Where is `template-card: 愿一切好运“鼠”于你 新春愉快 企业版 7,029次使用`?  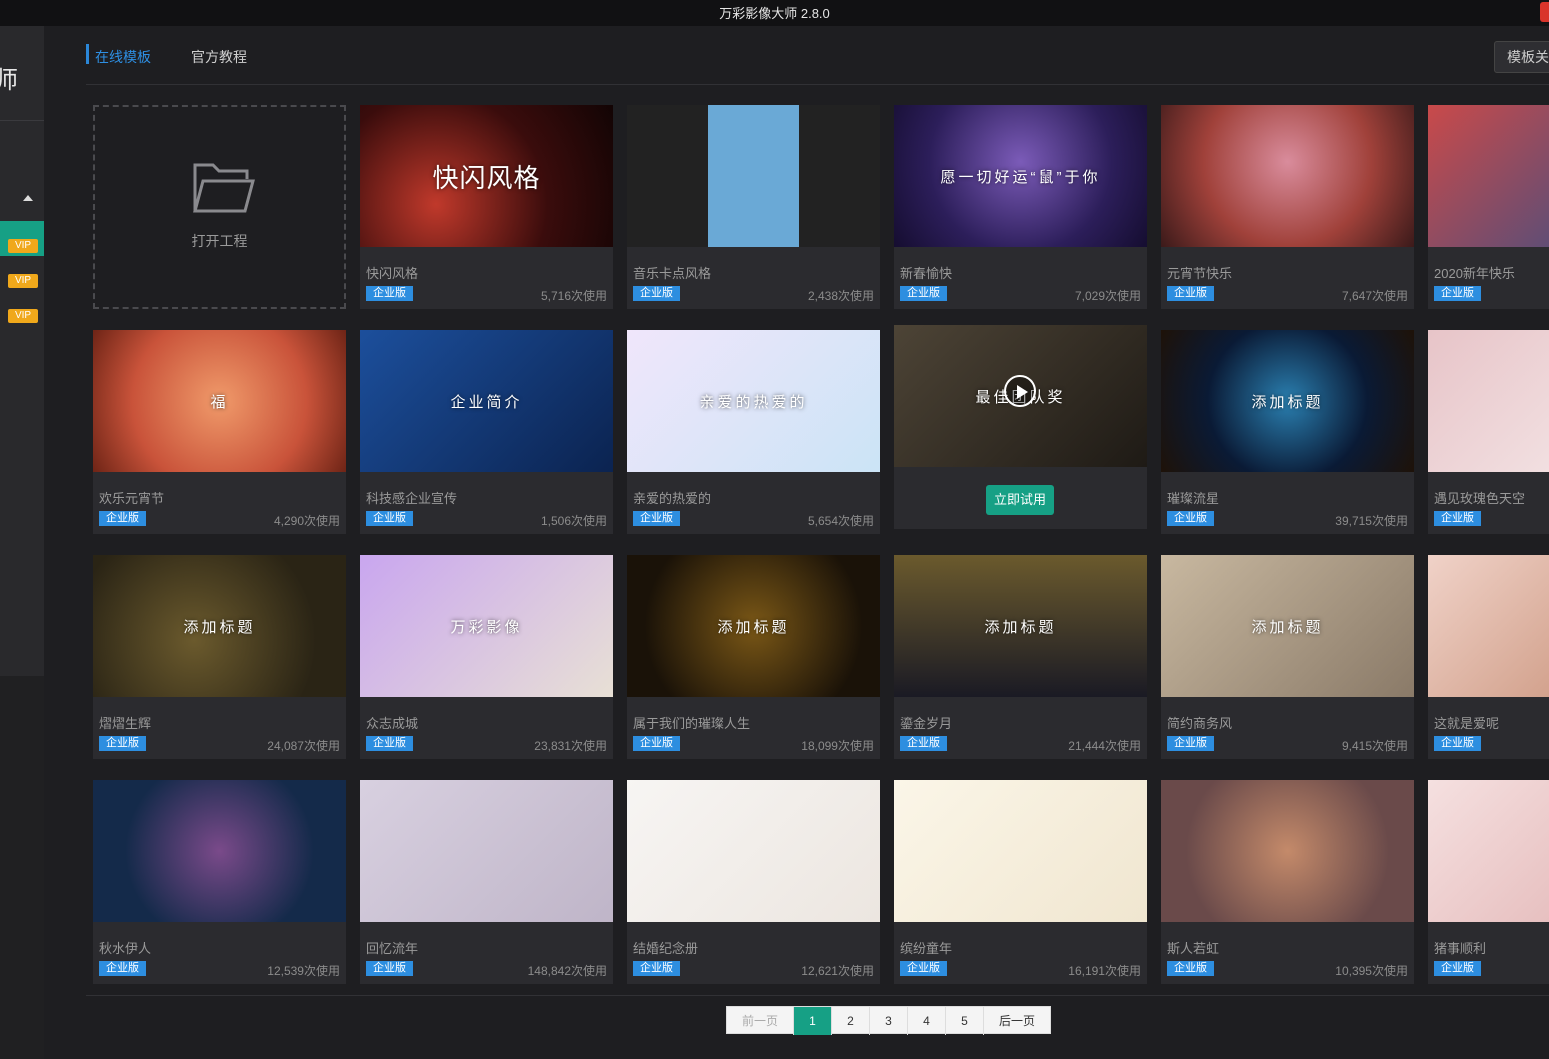
template-card: 愿一切好运“鼠”于你 新春愉快 企业版 7,029次使用 is located at coordinates (1020, 207).